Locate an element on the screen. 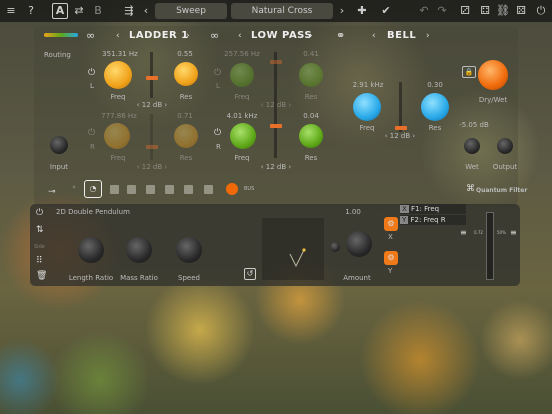 Image resolution: width=552 pixels, height=414 pixels. grid-icon: ⚄ is located at coordinates (521, 11).